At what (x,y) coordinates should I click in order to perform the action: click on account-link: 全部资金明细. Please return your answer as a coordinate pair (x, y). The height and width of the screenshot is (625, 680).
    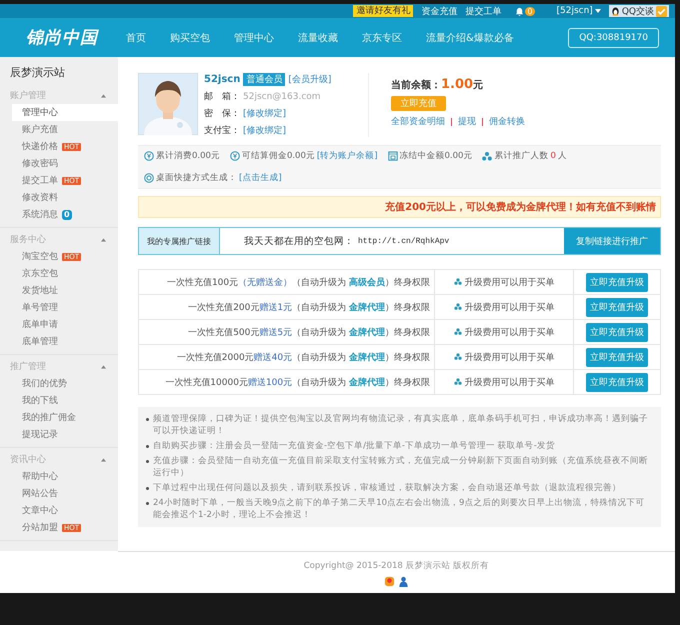
    Looking at the image, I should click on (418, 121).